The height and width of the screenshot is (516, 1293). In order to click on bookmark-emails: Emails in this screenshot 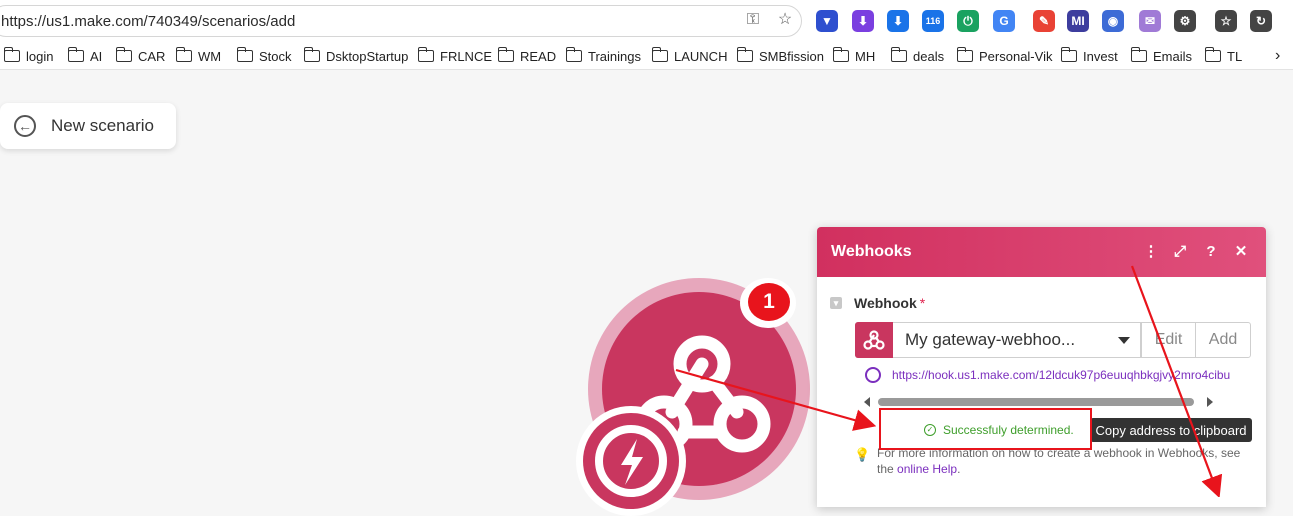, I will do `click(1161, 56)`.